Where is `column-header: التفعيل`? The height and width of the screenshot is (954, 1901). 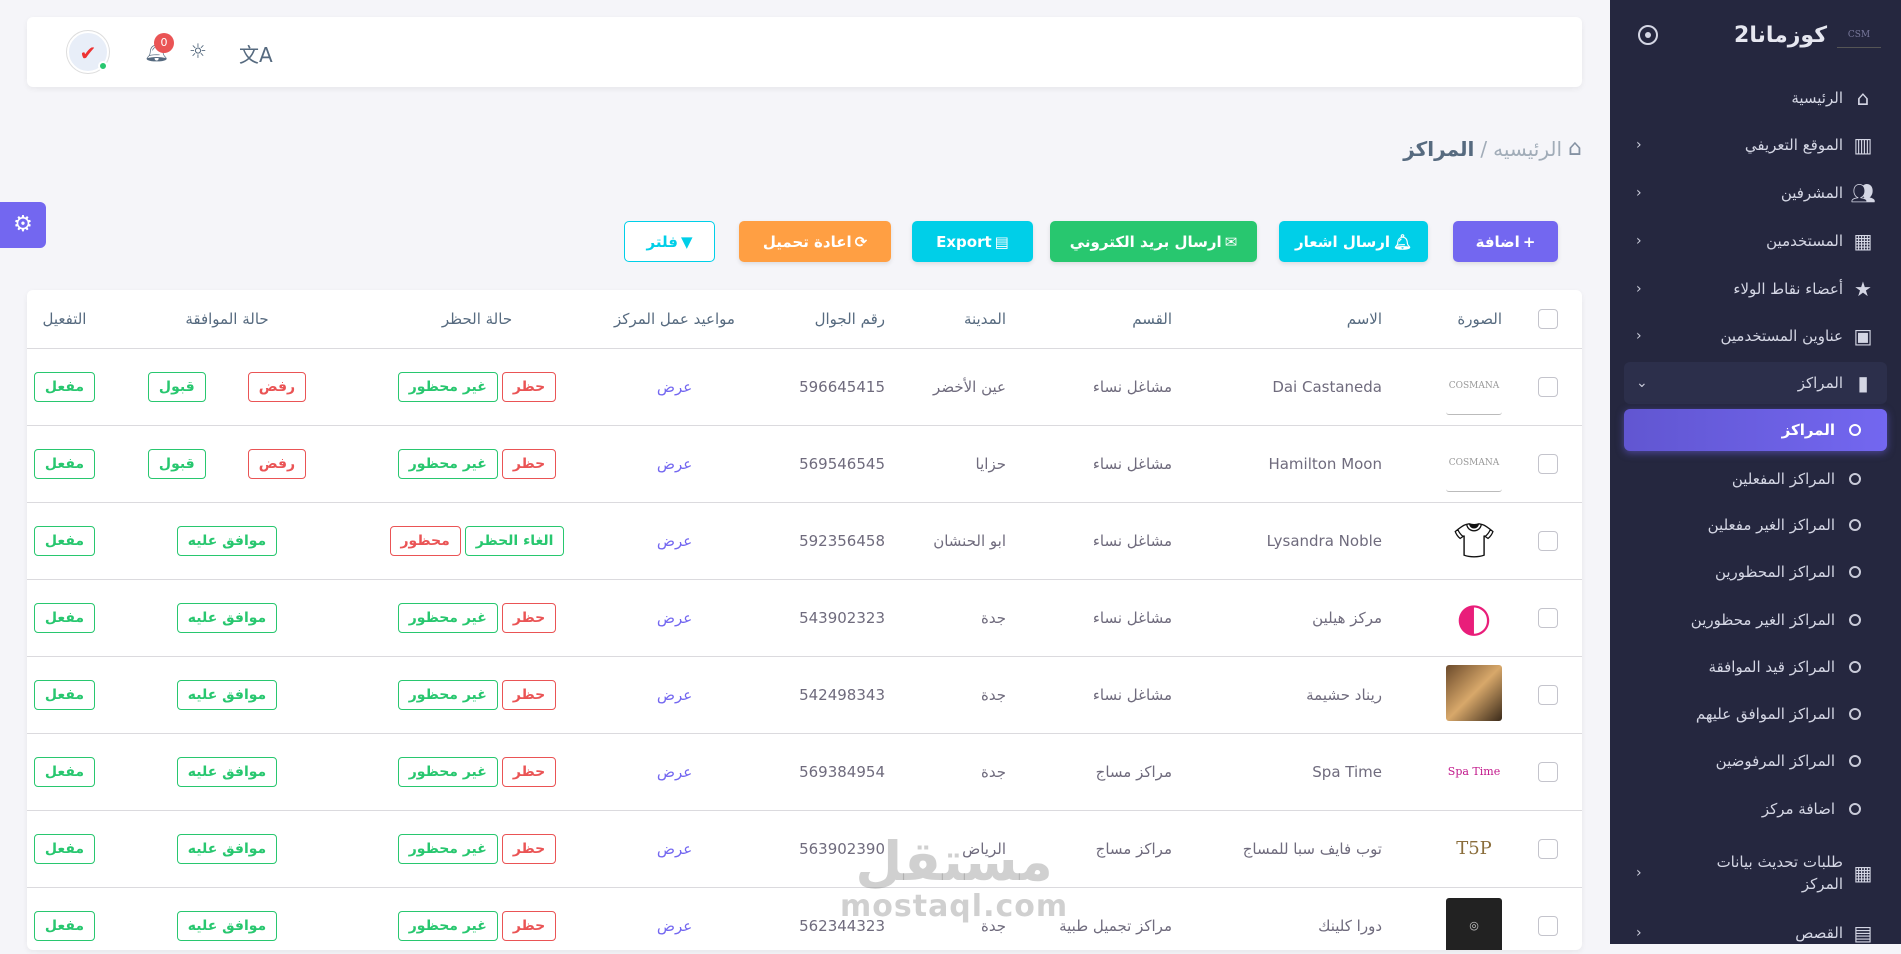 column-header: التفعيل is located at coordinates (64, 319).